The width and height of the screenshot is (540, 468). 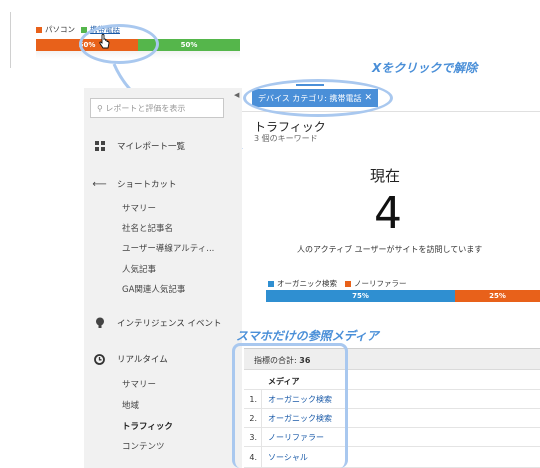 I want to click on medium-legend: オーガニック検索 ノーリファラー, so click(x=337, y=283).